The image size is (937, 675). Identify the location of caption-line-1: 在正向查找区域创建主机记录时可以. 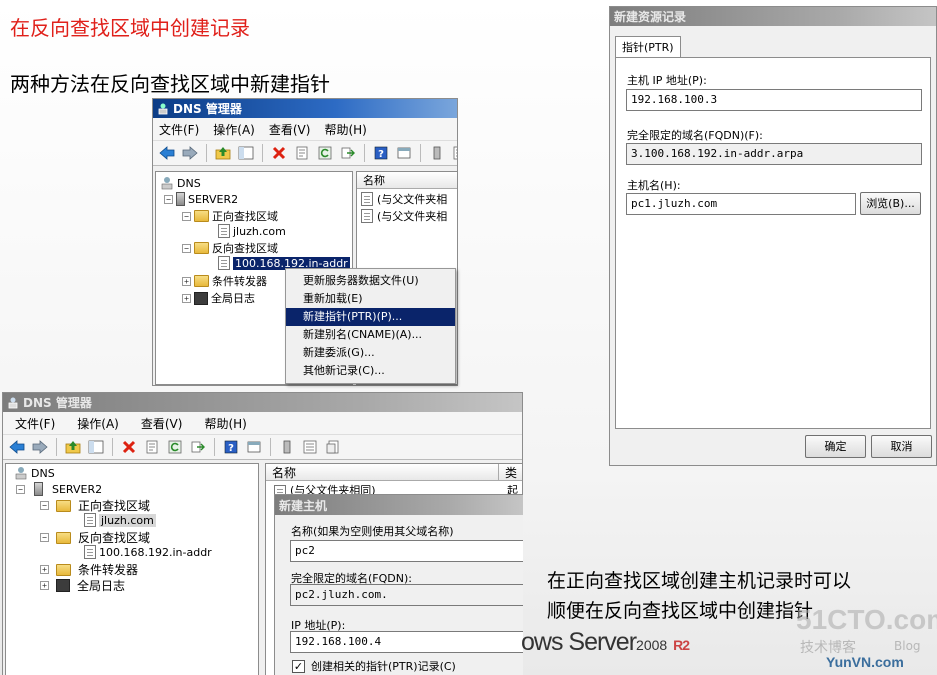
(699, 581).